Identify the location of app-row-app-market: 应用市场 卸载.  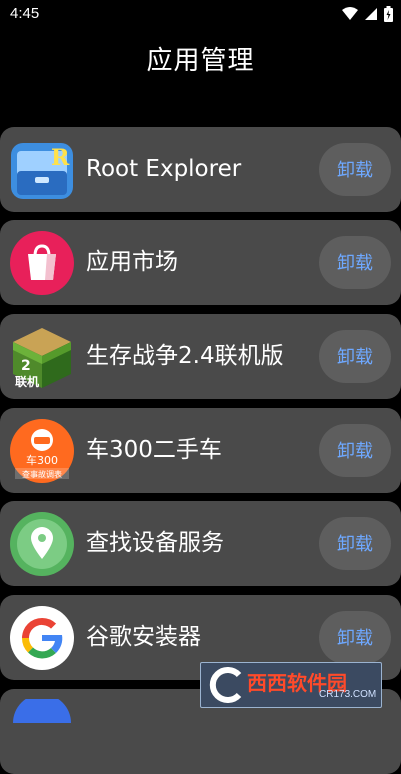
(200, 262).